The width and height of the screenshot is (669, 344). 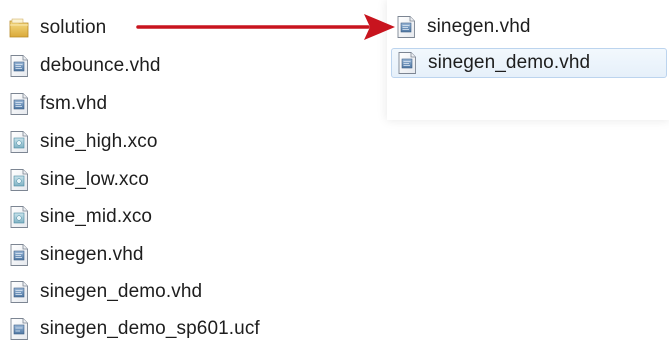 What do you see at coordinates (19, 28) in the screenshot?
I see `folder-icon` at bounding box center [19, 28].